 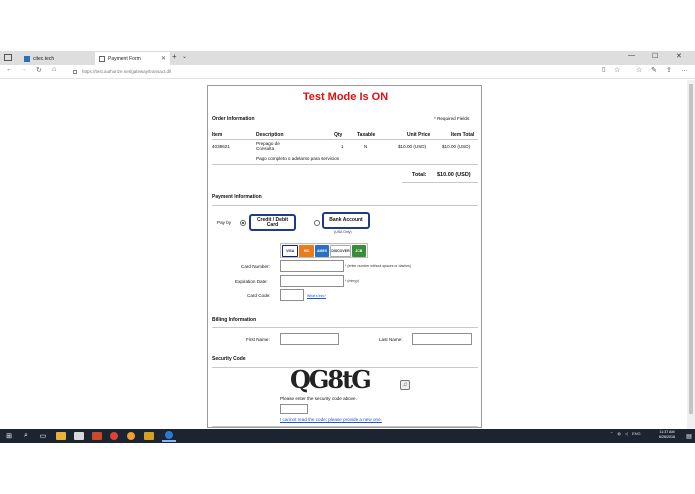 What do you see at coordinates (54, 69) in the screenshot?
I see `home-icon: ⌂` at bounding box center [54, 69].